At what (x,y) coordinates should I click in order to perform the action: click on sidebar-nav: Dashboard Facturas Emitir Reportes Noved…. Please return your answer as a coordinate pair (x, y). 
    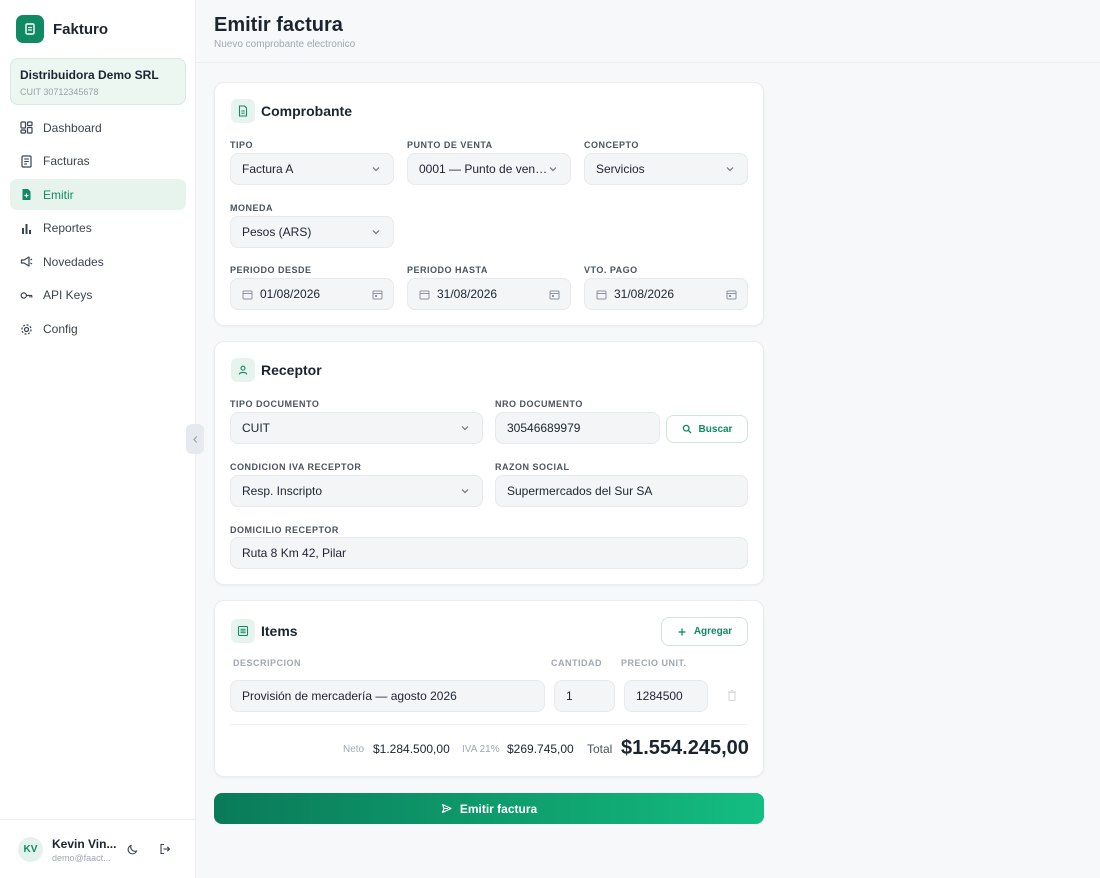
    Looking at the image, I should click on (98, 229).